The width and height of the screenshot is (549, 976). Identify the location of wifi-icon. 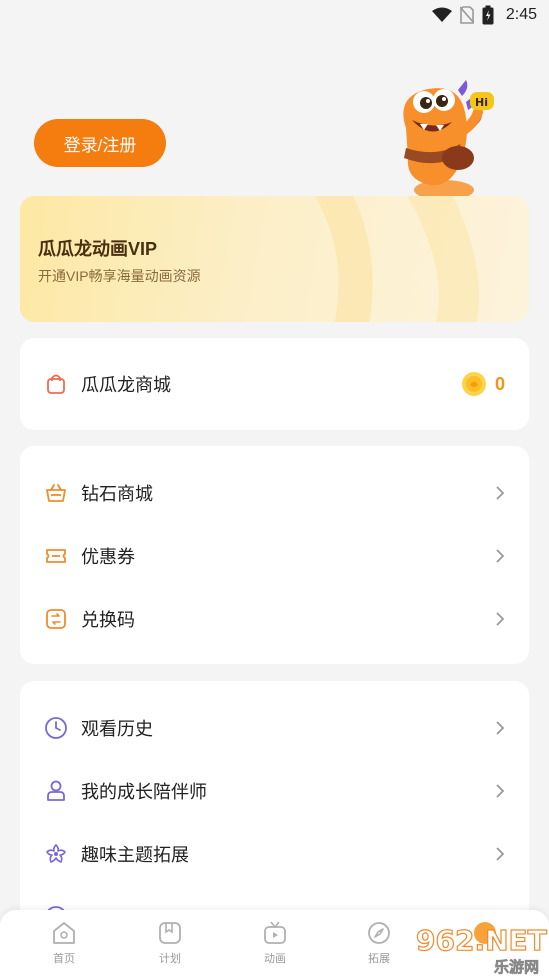
(441, 14).